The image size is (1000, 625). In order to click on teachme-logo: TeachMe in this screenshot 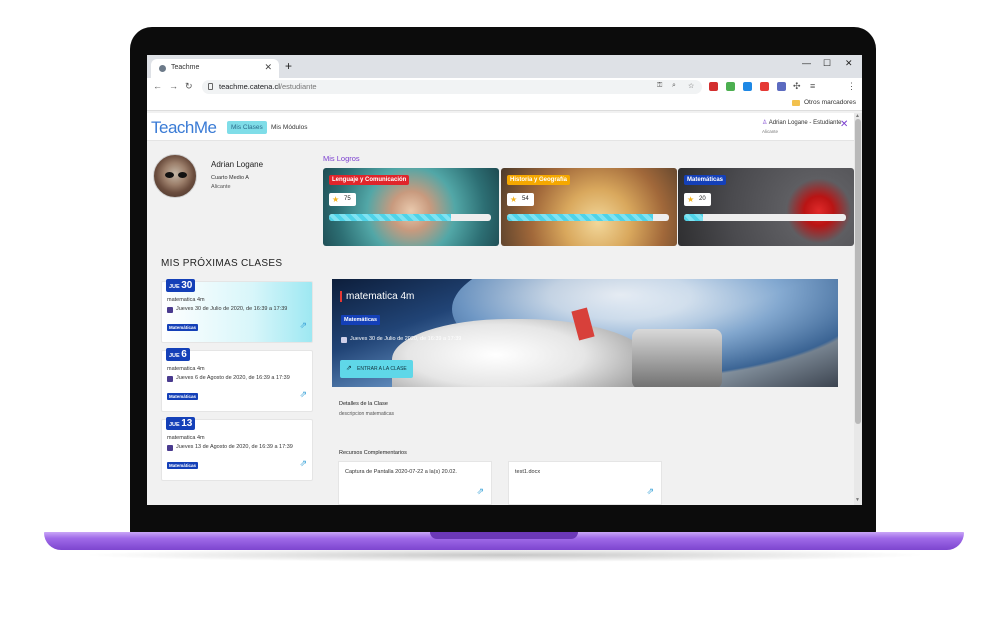, I will do `click(184, 128)`.